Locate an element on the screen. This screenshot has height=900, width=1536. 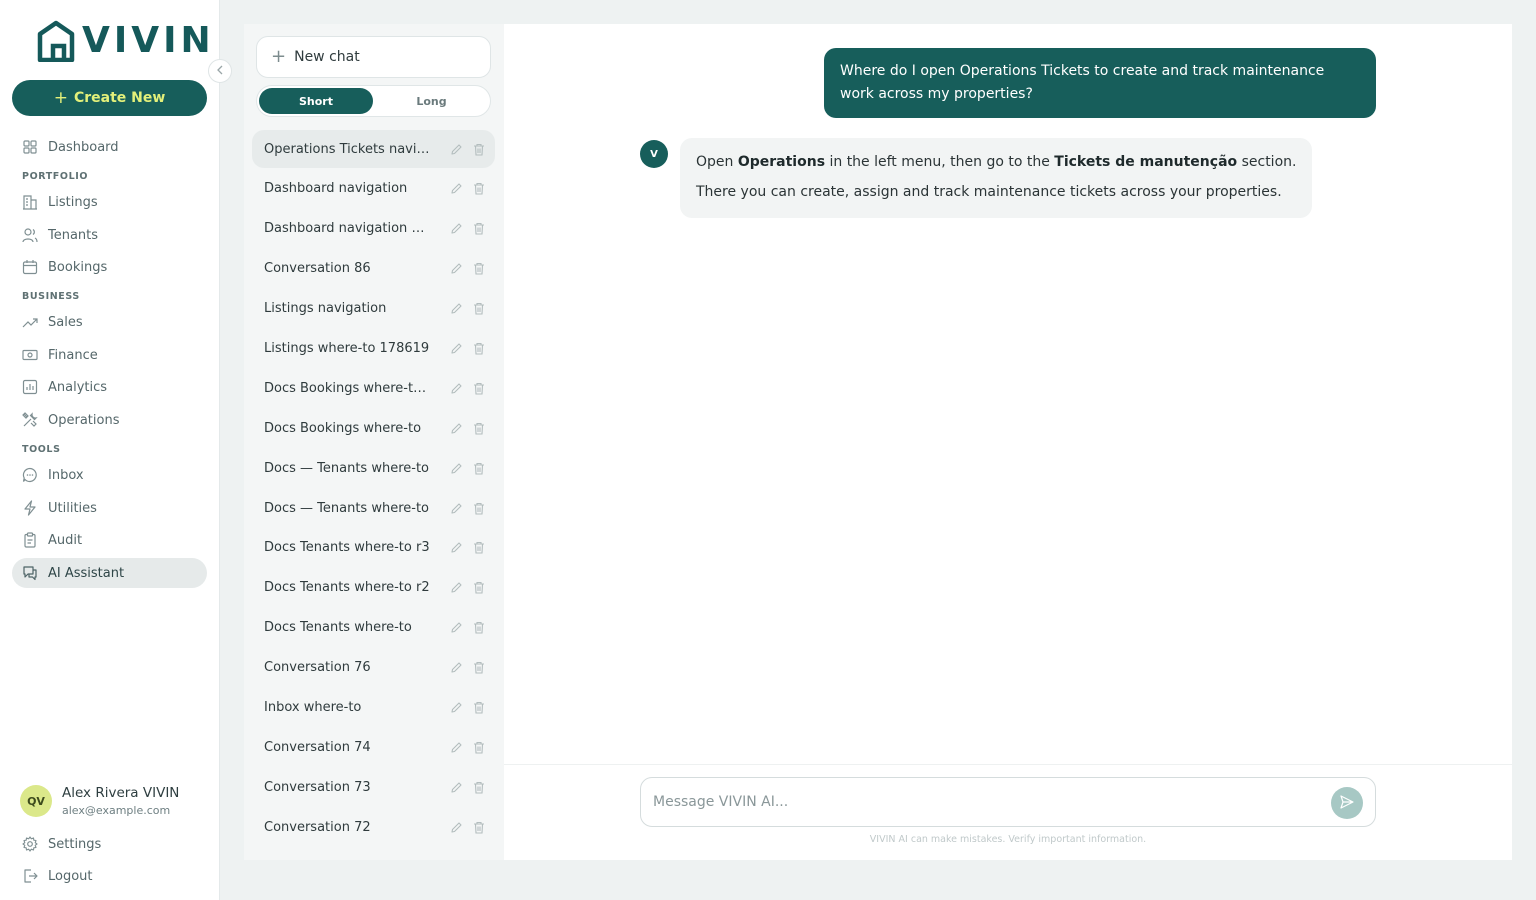
conversation-item: Docs Tenants where-to is located at coordinates (373, 628).